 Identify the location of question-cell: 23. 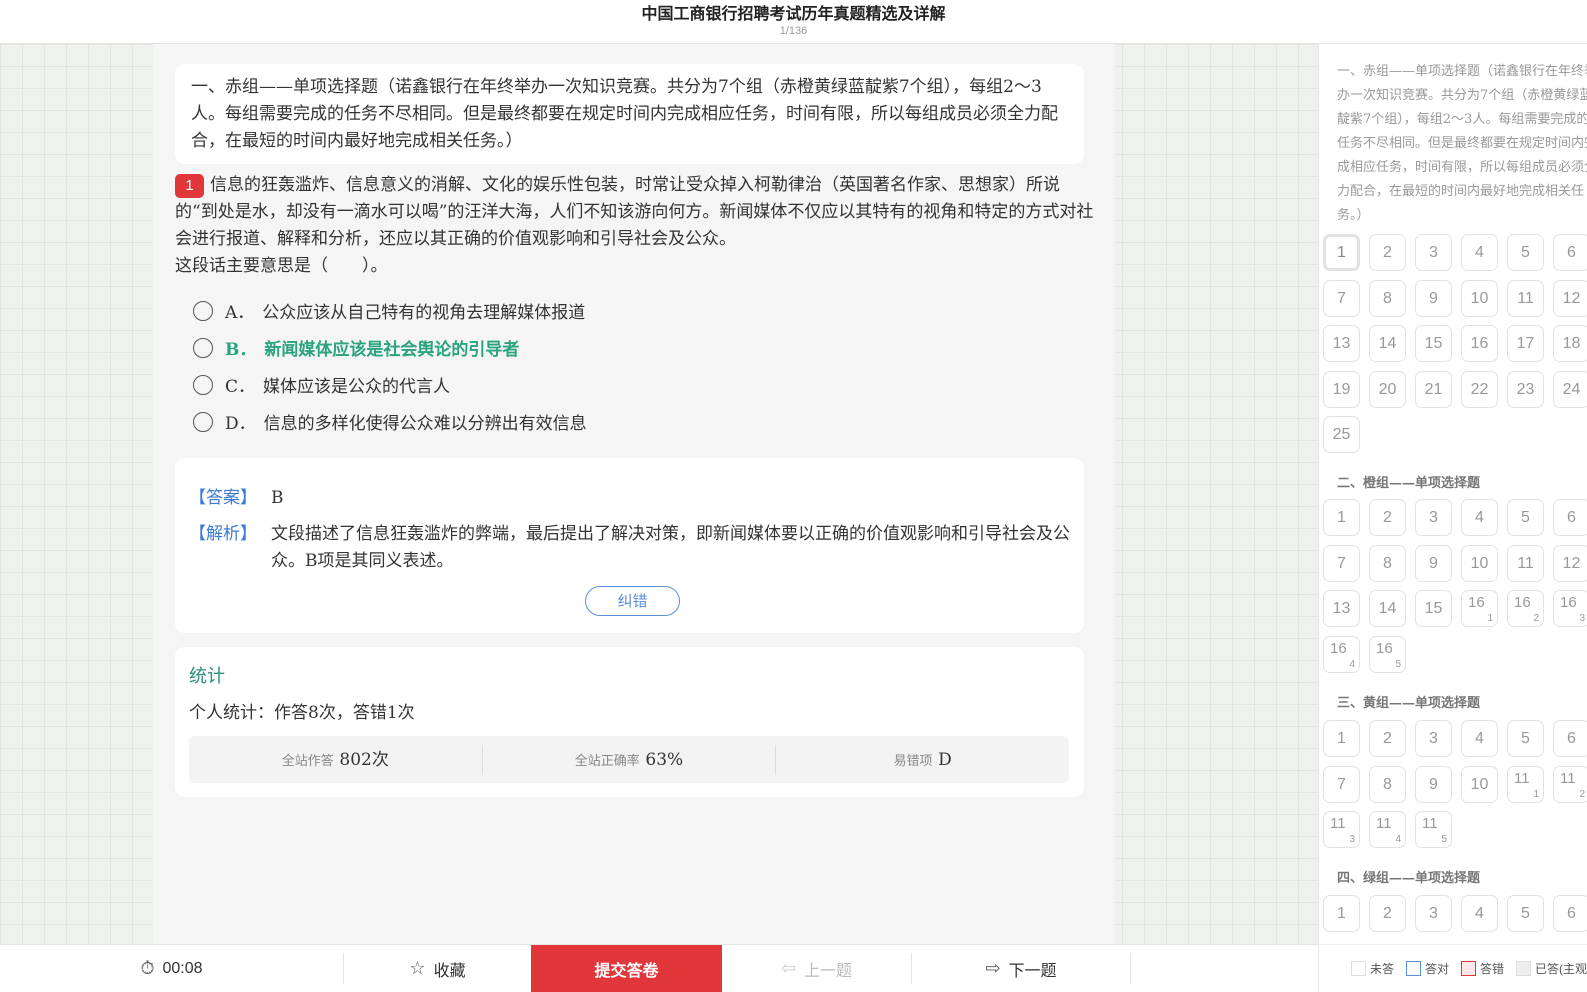
(1525, 389).